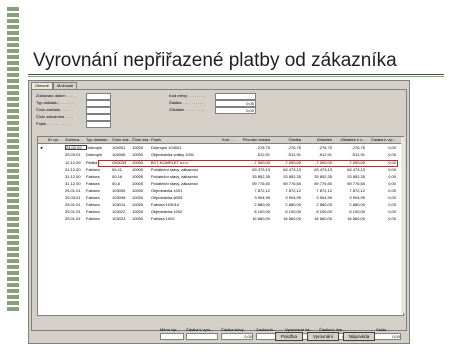 The height and width of the screenshot is (355, 474). I want to click on cell-original-amount: -7 000,00, so click(261, 162).